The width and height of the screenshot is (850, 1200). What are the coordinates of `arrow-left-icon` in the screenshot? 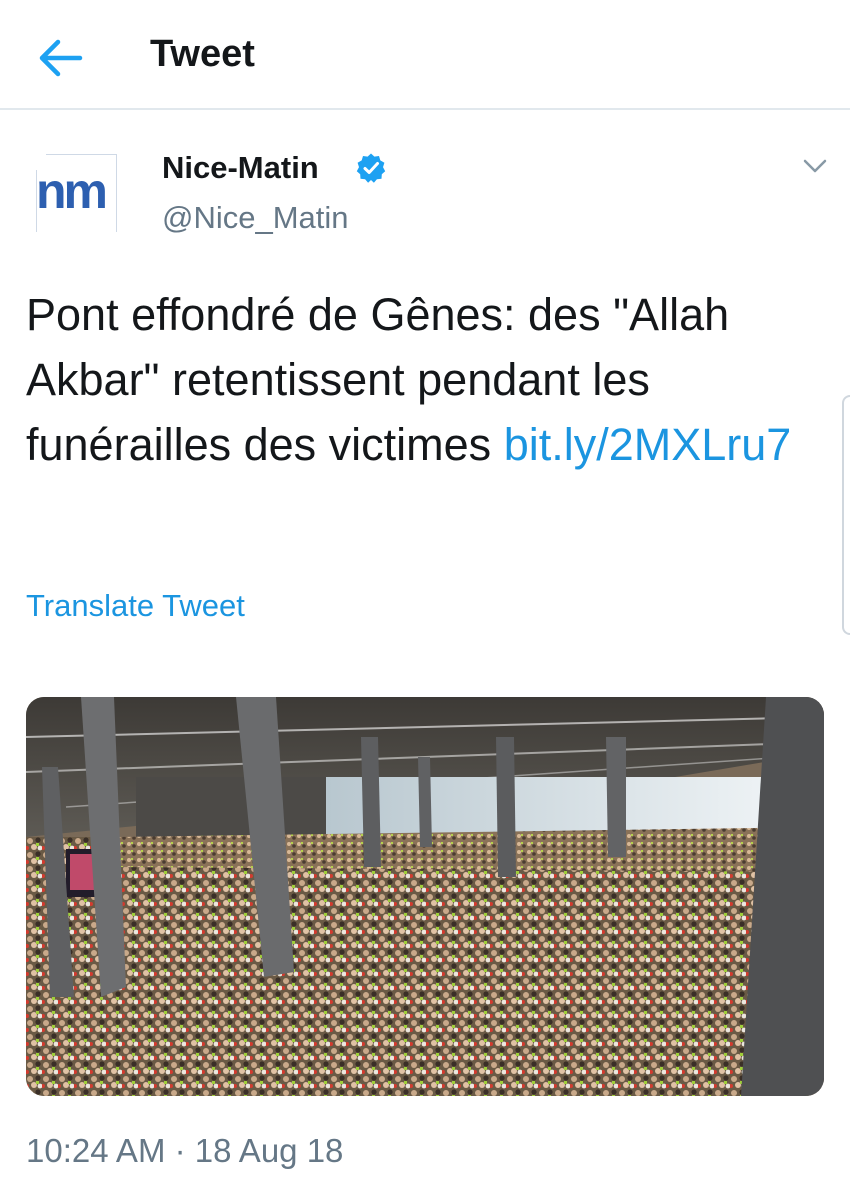 It's located at (61, 58).